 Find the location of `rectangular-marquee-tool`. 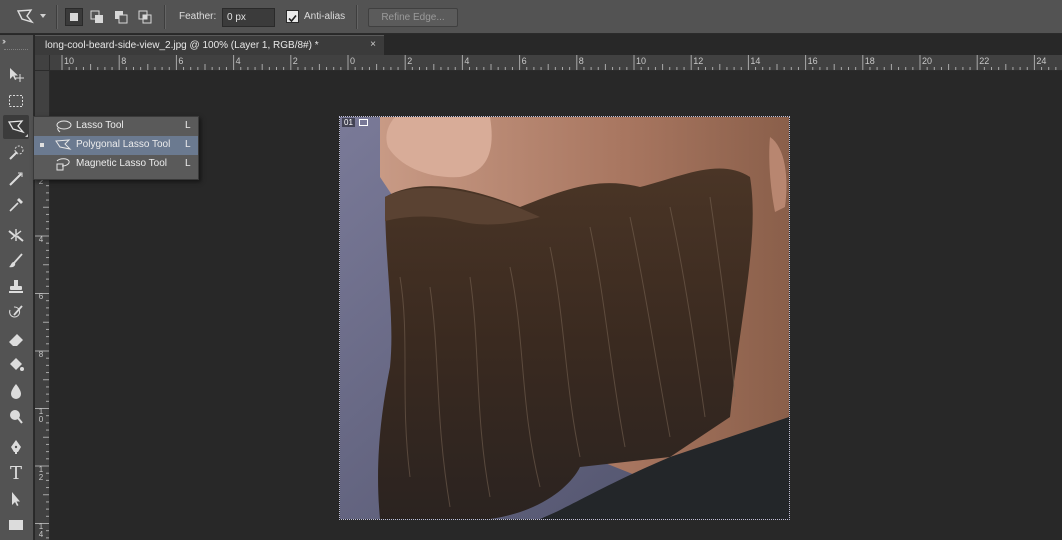

rectangular-marquee-tool is located at coordinates (16, 101).